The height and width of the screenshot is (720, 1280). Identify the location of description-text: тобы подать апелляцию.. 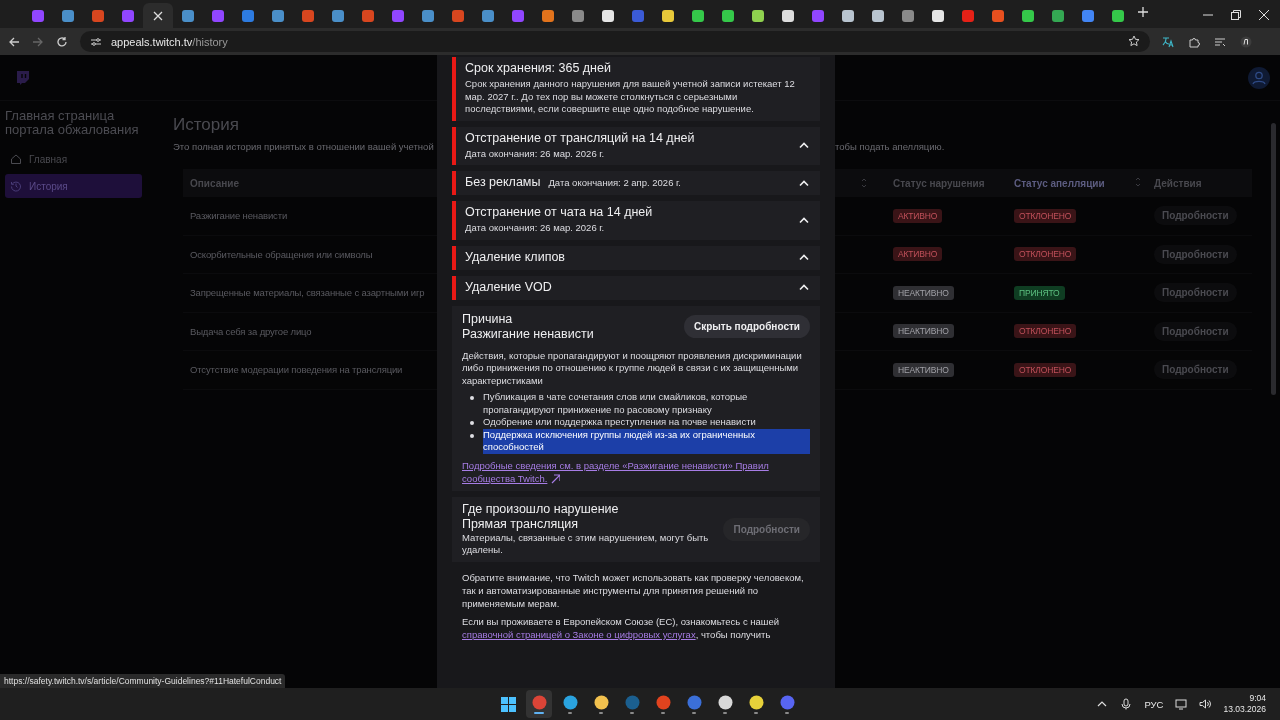
(890, 146).